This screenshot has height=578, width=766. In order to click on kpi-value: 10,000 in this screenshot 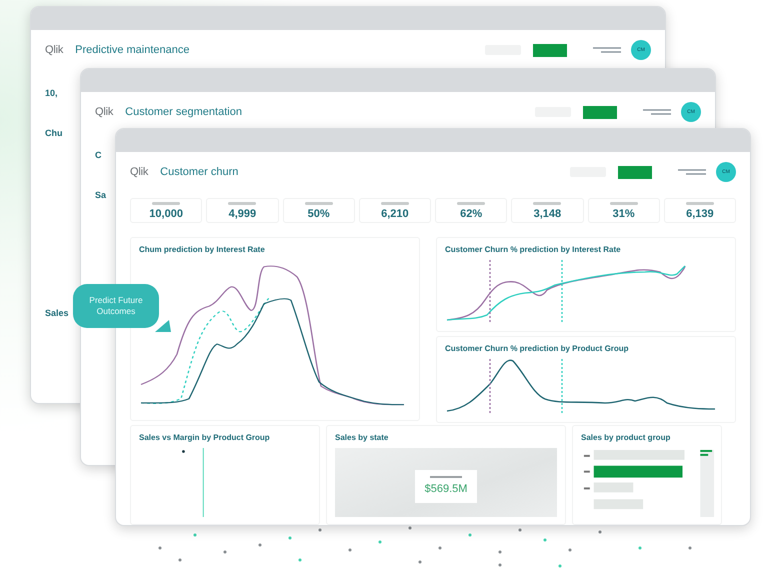, I will do `click(166, 214)`.